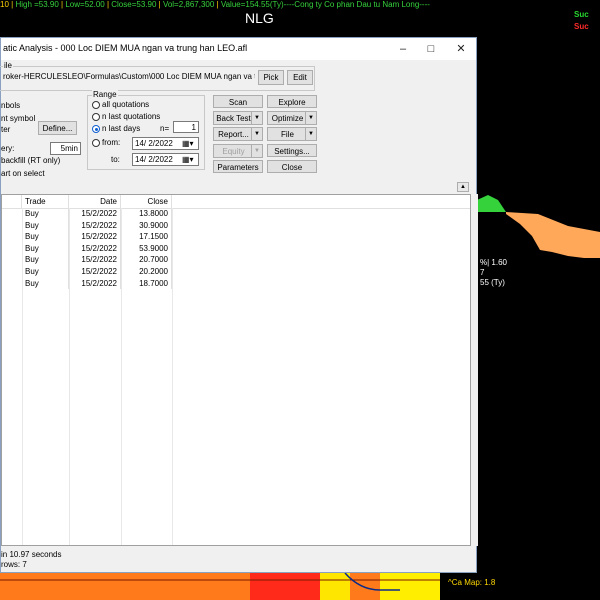 This screenshot has width=600, height=600. Describe the element at coordinates (403, 49) in the screenshot. I see `minimize-icon: –` at that location.